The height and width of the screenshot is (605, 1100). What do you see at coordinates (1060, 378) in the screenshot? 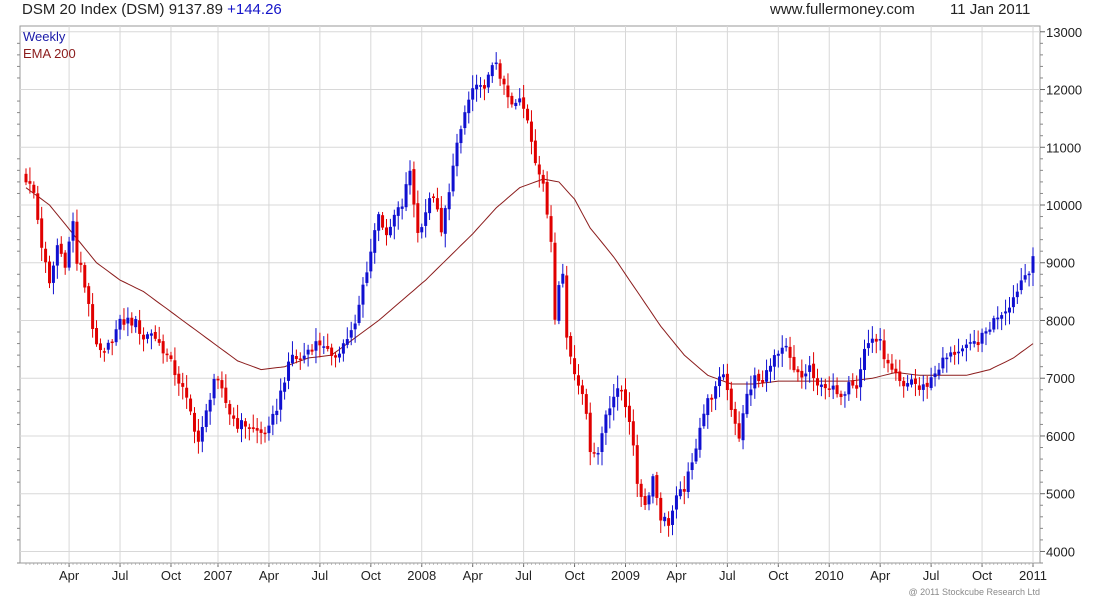
I see `y-tick-label: 7000` at bounding box center [1060, 378].